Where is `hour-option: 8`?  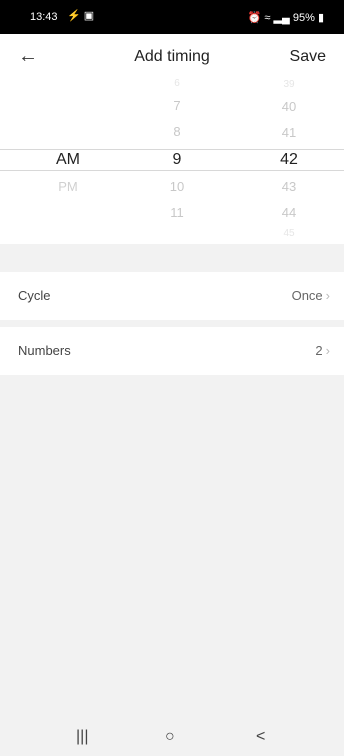
hour-option: 8 is located at coordinates (177, 131).